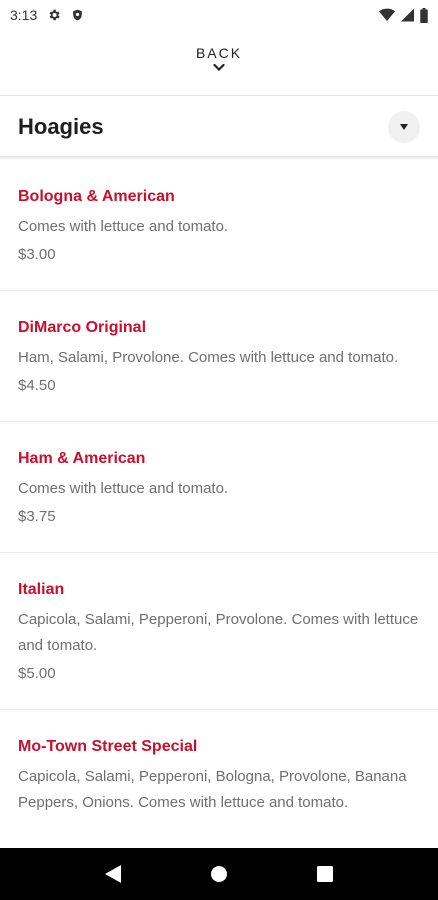 The width and height of the screenshot is (438, 900). What do you see at coordinates (41, 589) in the screenshot?
I see `menu-item-name: Italian` at bounding box center [41, 589].